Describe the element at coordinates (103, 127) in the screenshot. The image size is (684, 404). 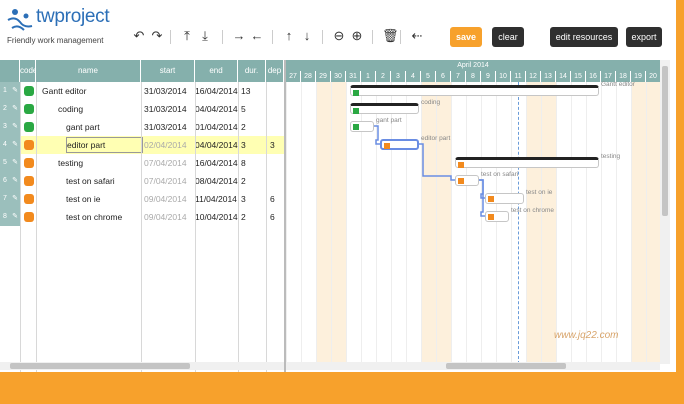
I see `task-name: gant part` at that location.